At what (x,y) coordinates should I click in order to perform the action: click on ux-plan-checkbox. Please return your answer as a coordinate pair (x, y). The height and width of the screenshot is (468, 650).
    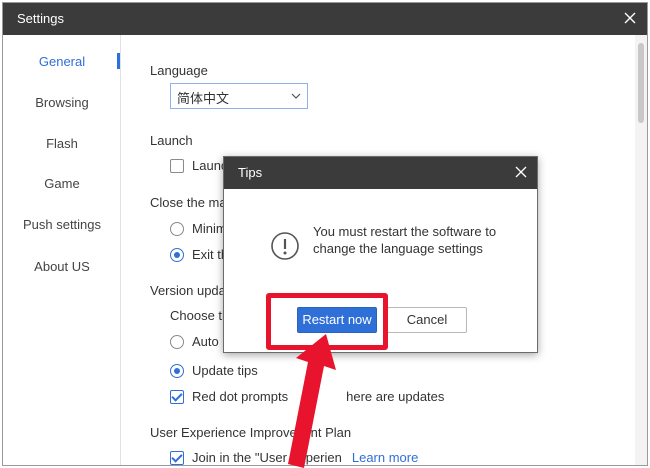
    Looking at the image, I should click on (177, 457).